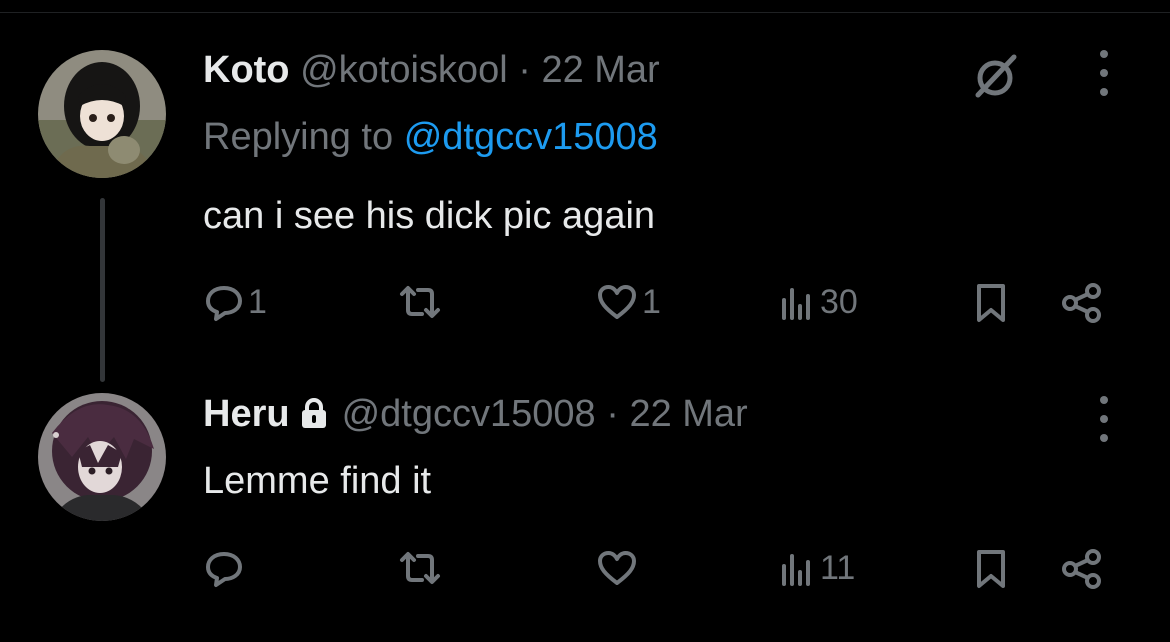  I want to click on like-button: 1, so click(628, 302).